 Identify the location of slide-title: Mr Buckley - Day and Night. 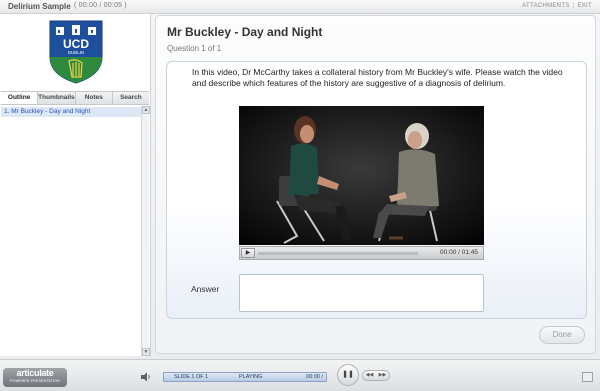
(245, 32).